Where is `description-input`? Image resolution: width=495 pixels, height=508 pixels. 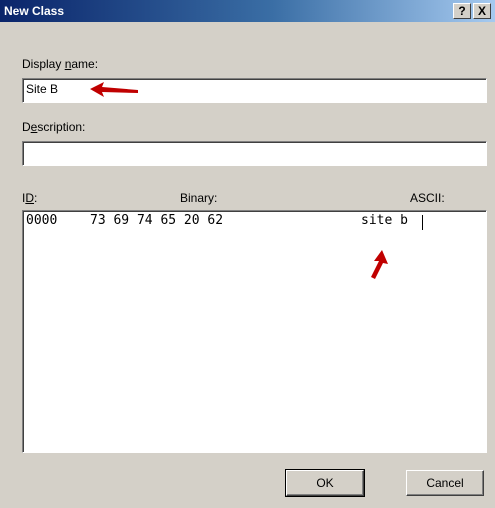 description-input is located at coordinates (254, 153).